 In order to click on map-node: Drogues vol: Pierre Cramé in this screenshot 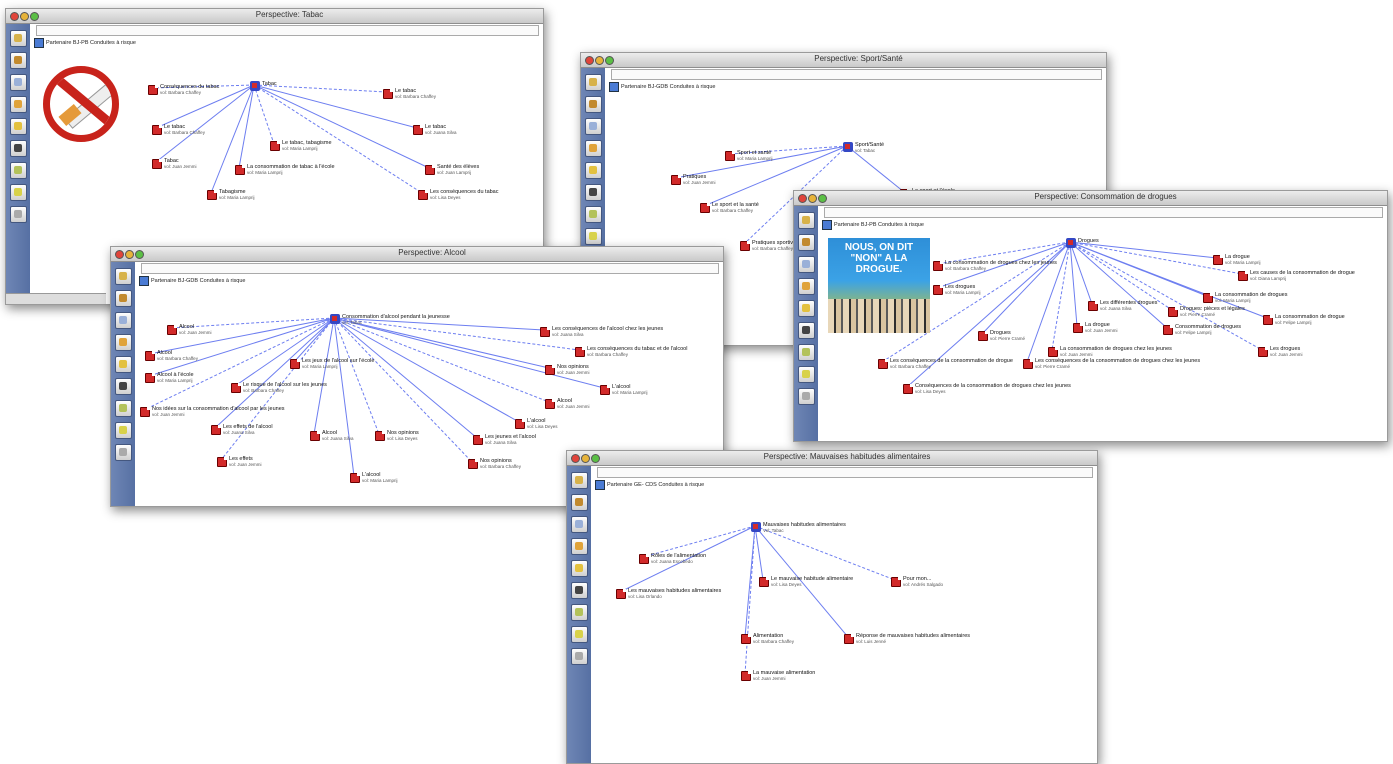, I will do `click(1001, 336)`.